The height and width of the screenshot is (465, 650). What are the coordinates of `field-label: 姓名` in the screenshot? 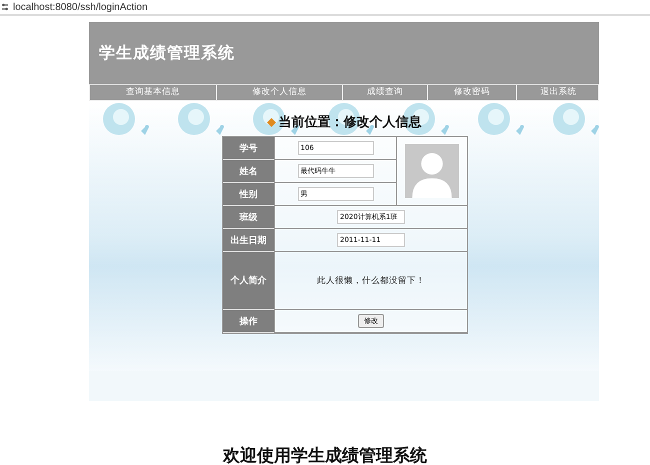 It's located at (248, 171).